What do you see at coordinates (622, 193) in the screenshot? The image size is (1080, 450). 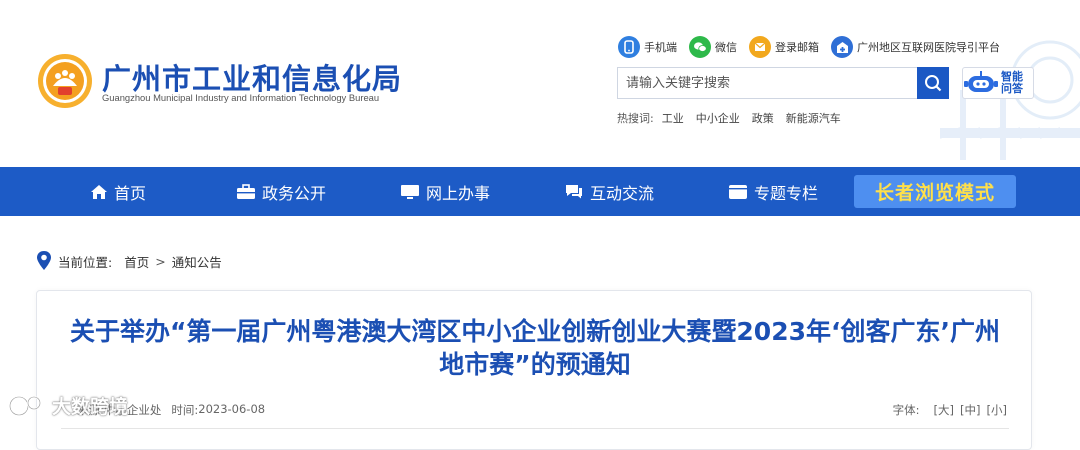 I see `nav-item-label: 互动交流` at bounding box center [622, 193].